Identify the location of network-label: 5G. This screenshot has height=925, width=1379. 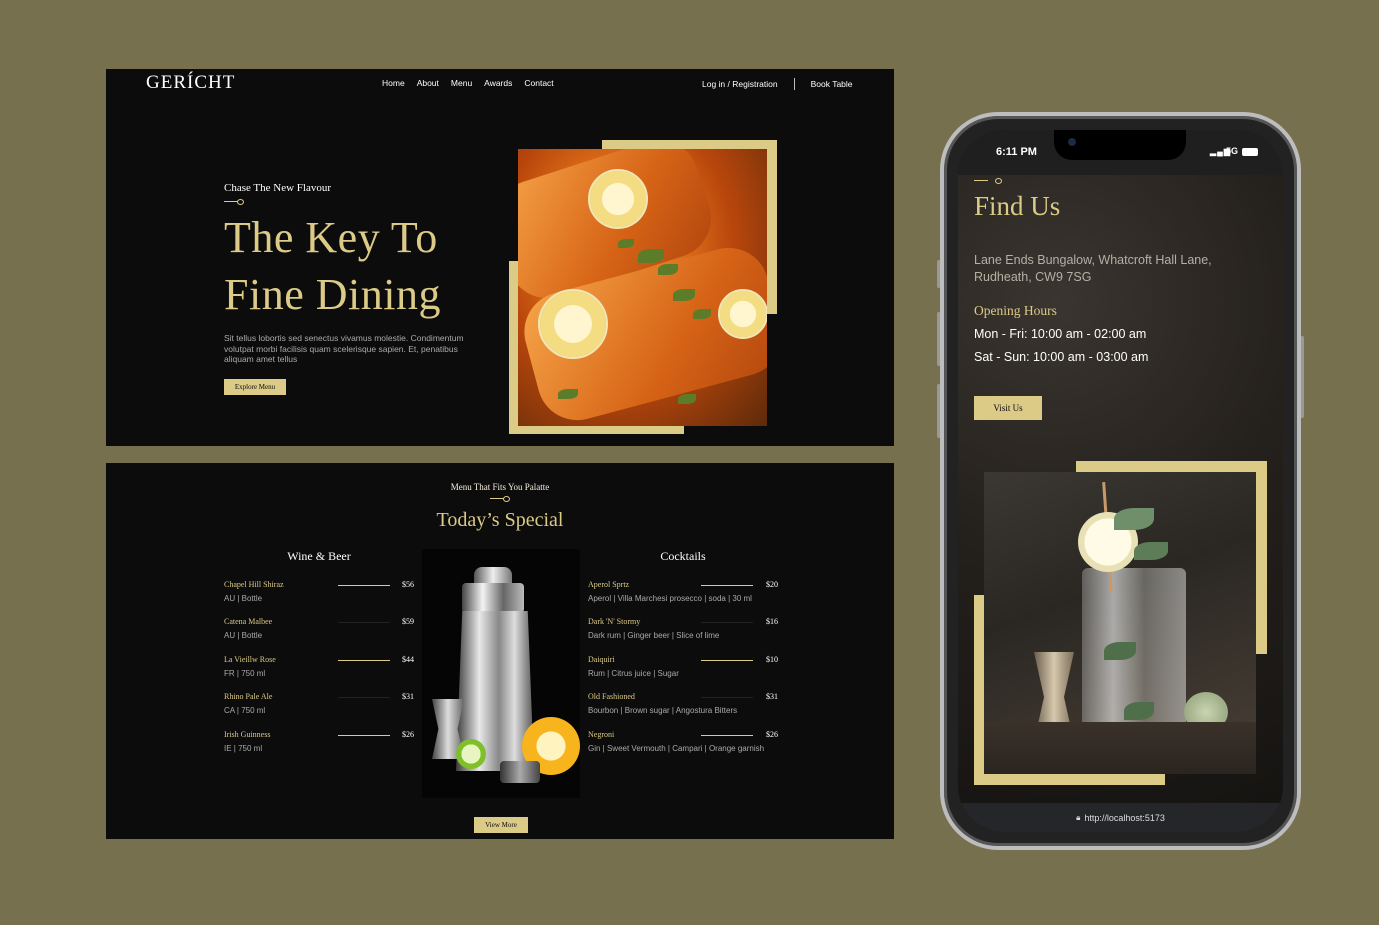
(1232, 151).